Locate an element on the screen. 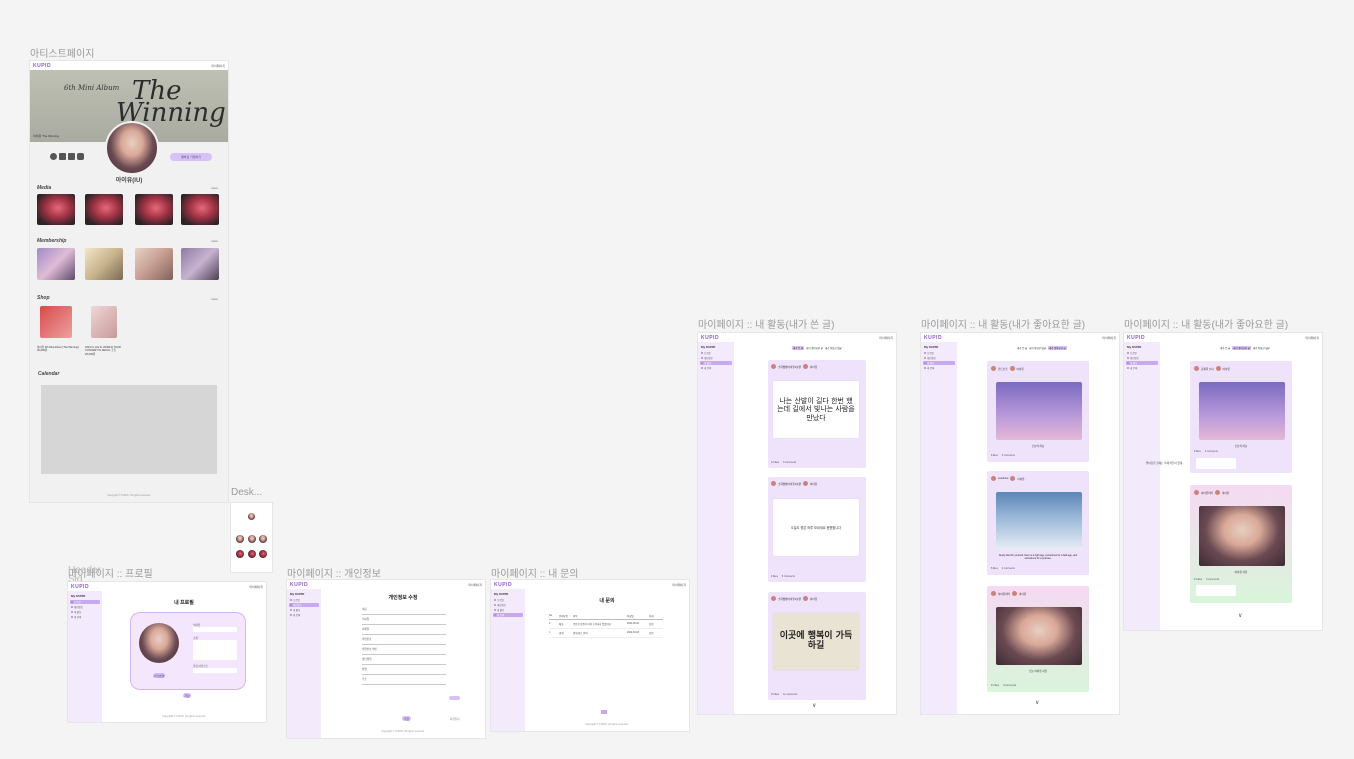 This screenshot has width=1354, height=759. shop-more-link: more is located at coordinates (214, 299).